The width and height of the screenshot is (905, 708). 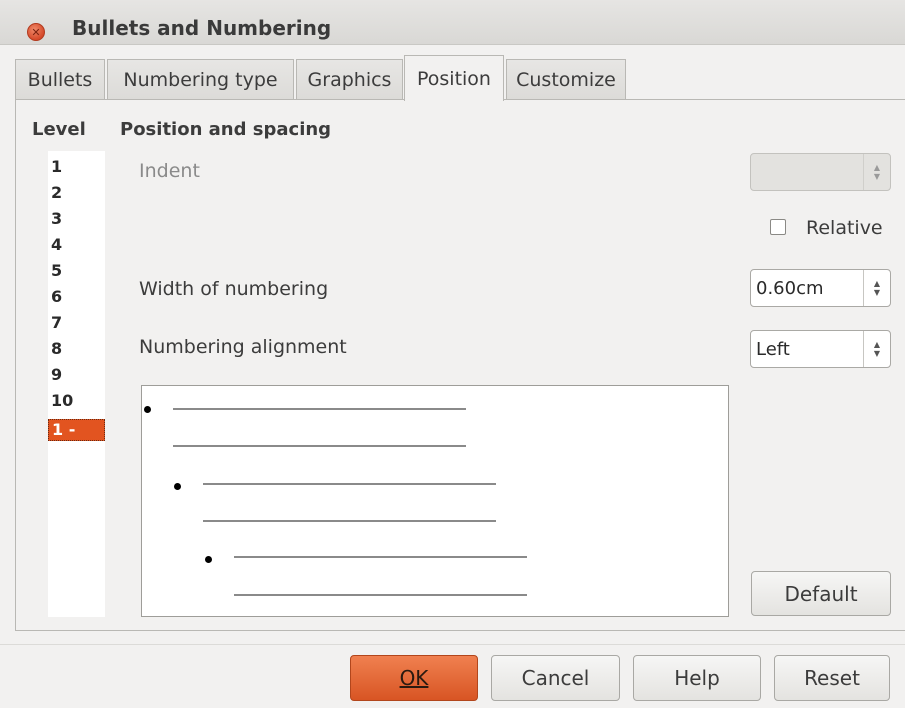 I want to click on tab-numbering-type: Numbering type, so click(x=200, y=79).